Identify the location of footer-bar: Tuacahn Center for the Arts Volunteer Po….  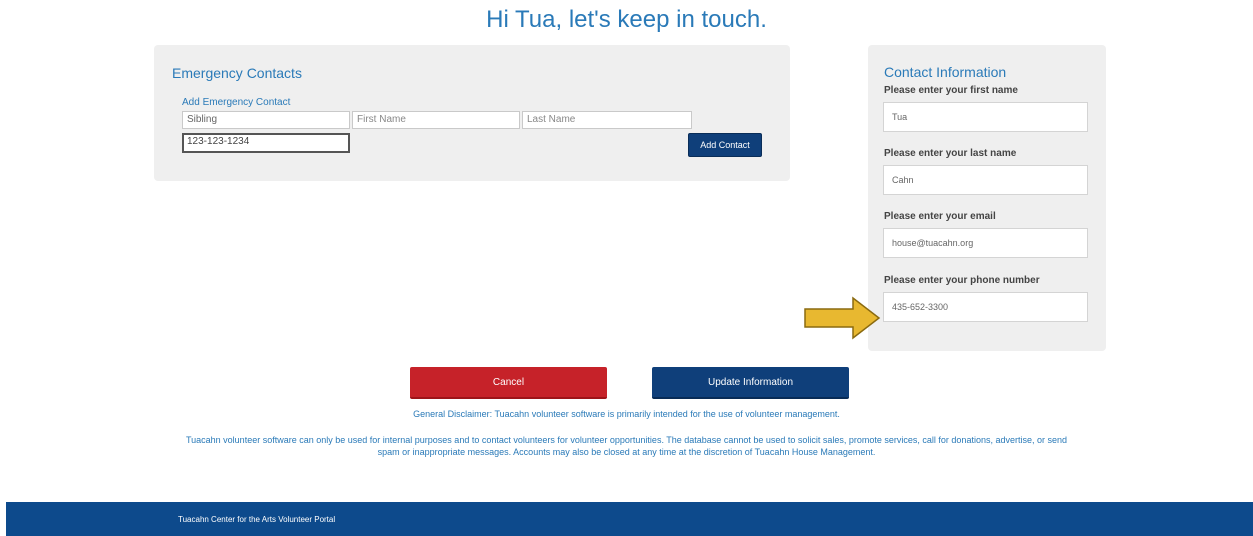
(629, 519).